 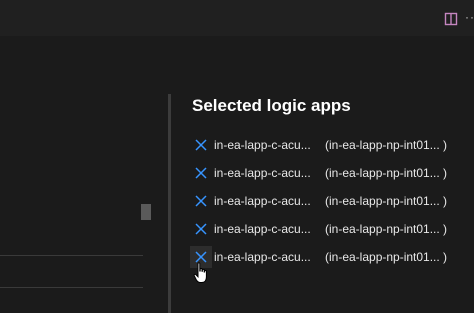 I want to click on scrollbar-thumb, so click(x=146, y=212).